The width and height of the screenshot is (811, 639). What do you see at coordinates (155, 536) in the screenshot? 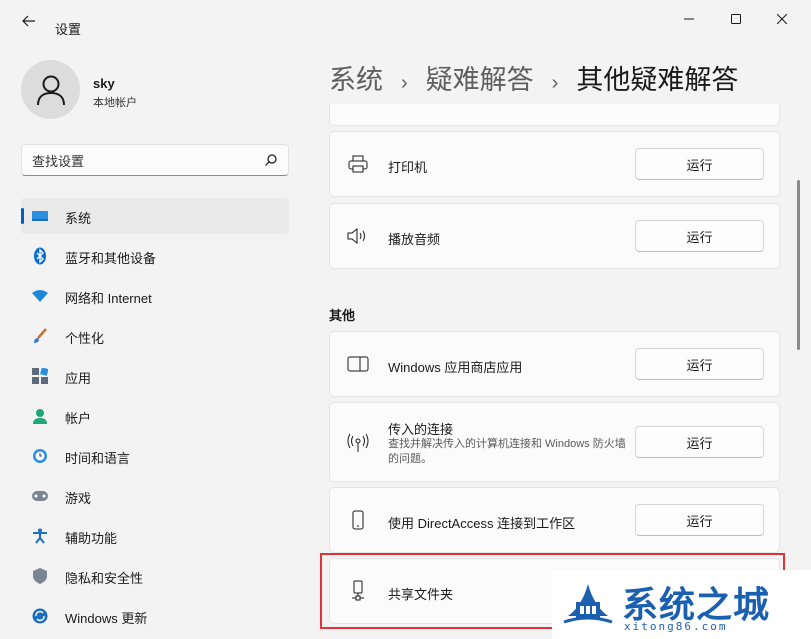
I see `sidebar-item-accessibility: 辅助功能` at bounding box center [155, 536].